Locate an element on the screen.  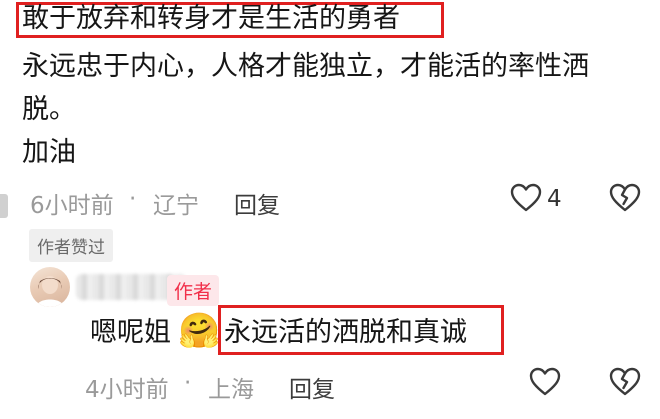
comment-body-line-3: 加油 is located at coordinates (49, 152).